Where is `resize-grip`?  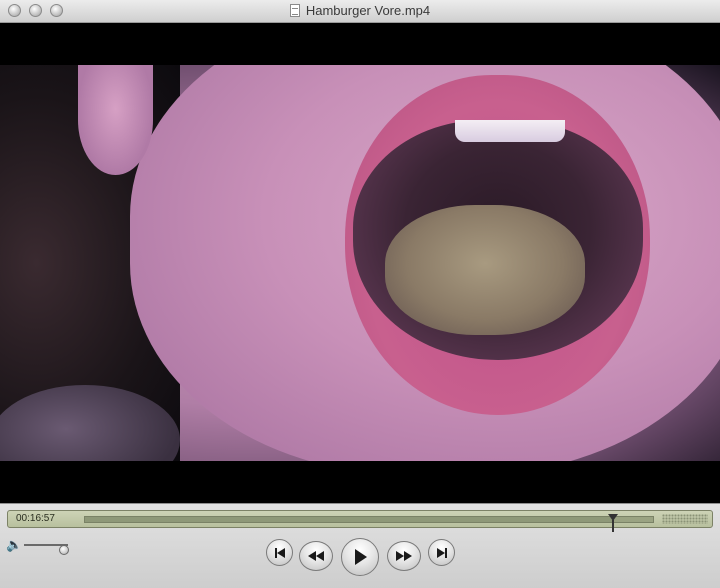
resize-grip is located at coordinates (685, 519).